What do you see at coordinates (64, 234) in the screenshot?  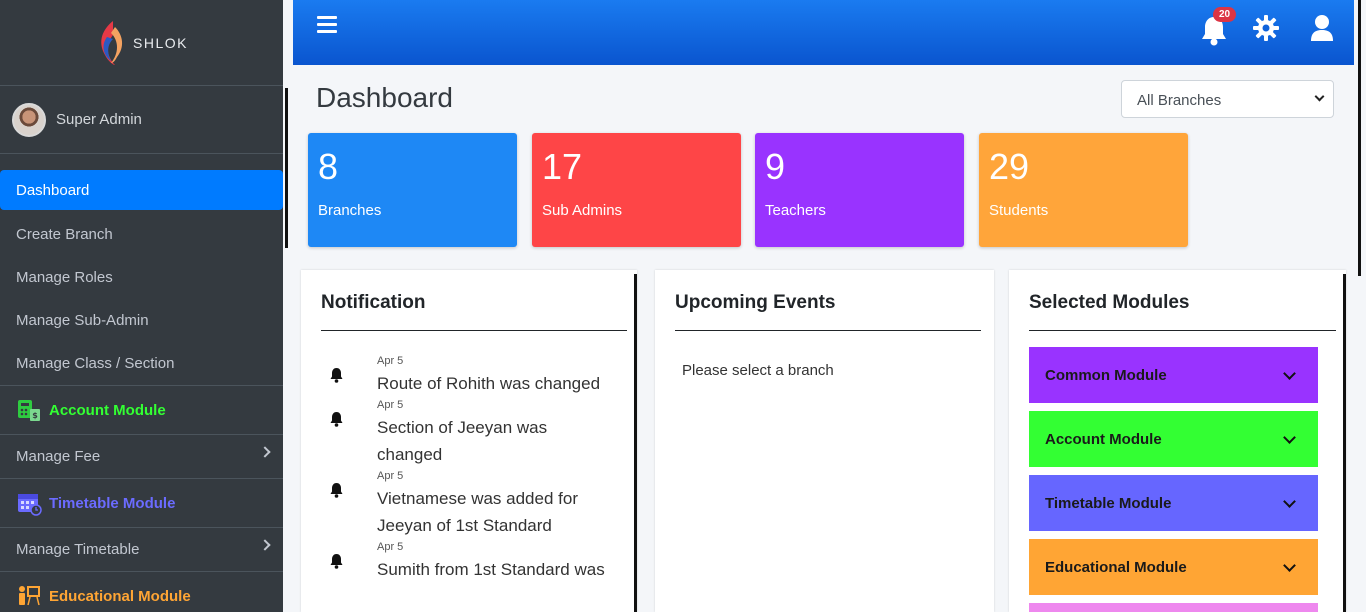 I see `sidebar-item-label: Create Branch` at bounding box center [64, 234].